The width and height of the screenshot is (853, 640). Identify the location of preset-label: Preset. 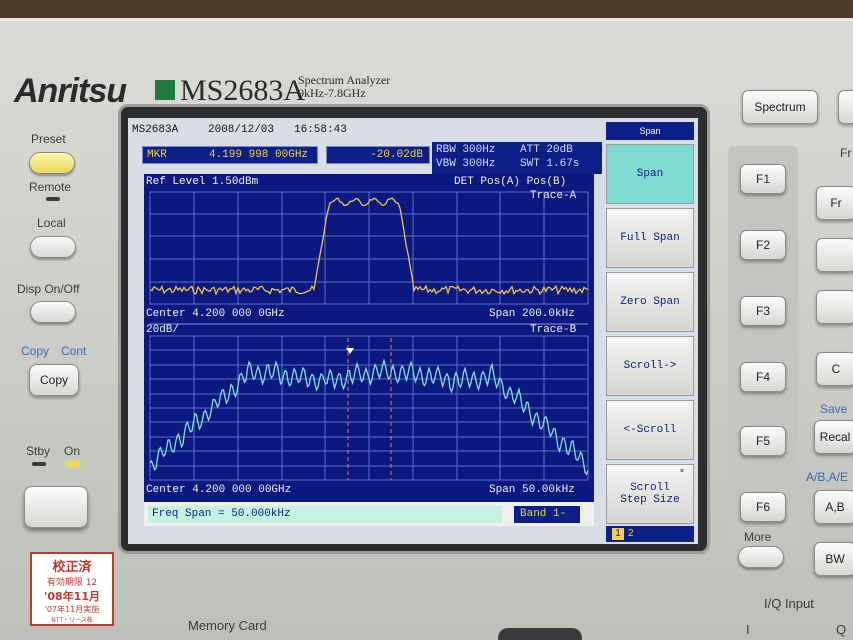
(48, 139).